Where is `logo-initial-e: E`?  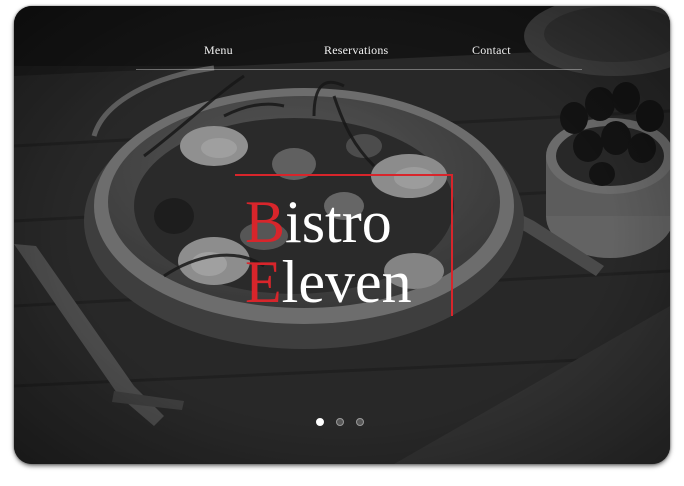
logo-initial-e: E is located at coordinates (263, 282).